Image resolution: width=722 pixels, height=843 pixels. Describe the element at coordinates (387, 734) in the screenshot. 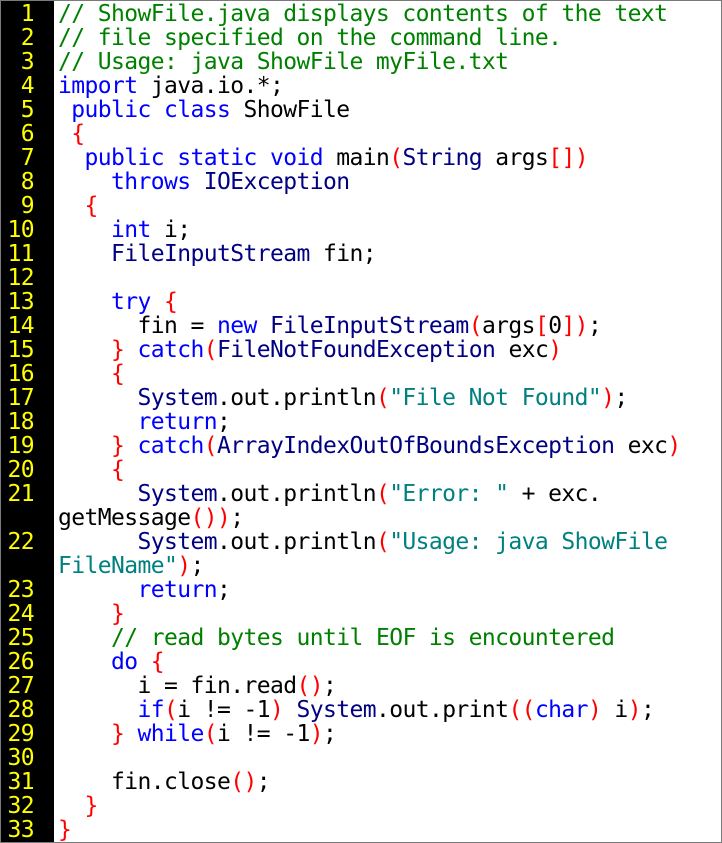

I see `line-code: } while(i != -1);` at that location.